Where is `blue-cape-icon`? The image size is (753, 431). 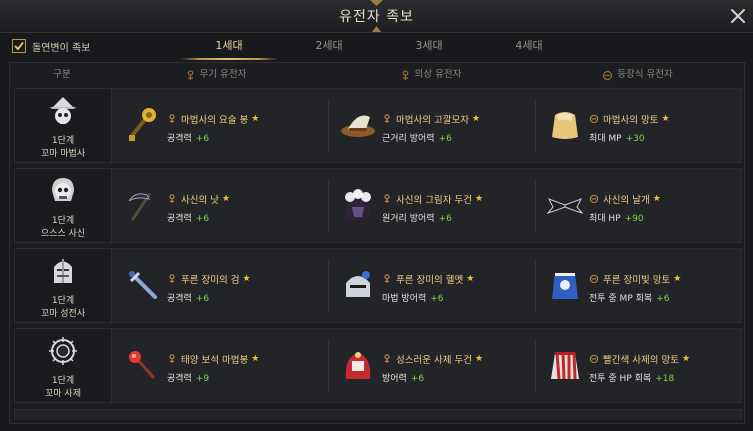 blue-cape-icon is located at coordinates (565, 286).